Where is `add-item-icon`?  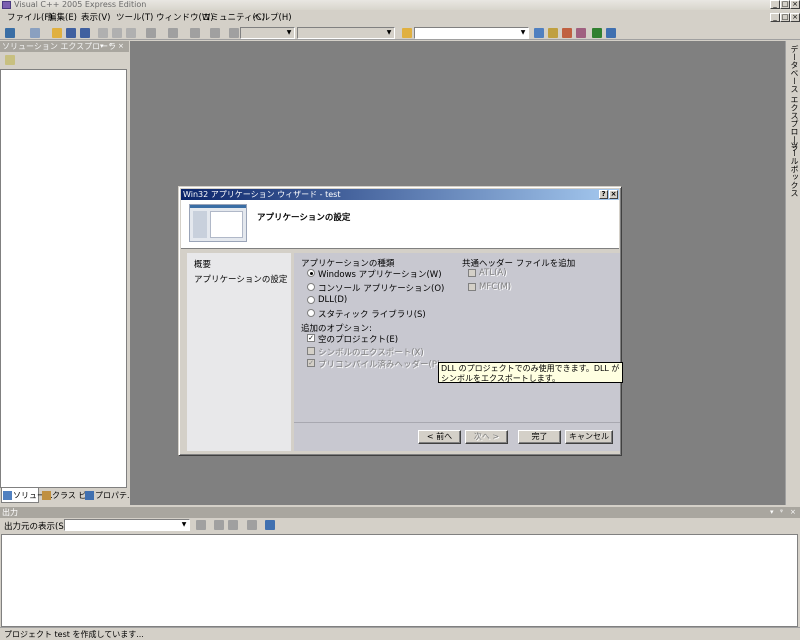 add-item-icon is located at coordinates (35, 33).